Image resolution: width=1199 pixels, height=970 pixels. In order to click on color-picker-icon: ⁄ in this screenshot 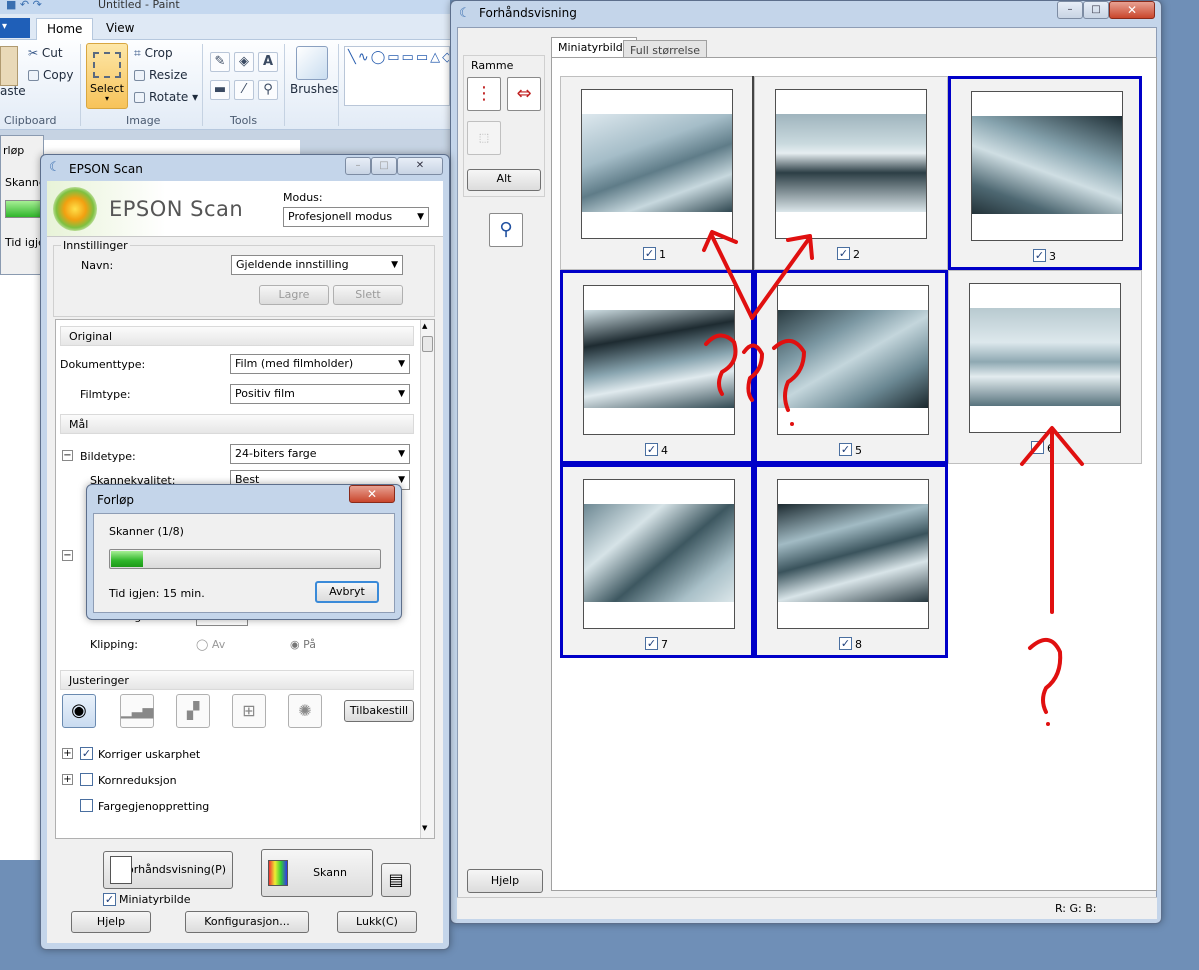, I will do `click(244, 90)`.